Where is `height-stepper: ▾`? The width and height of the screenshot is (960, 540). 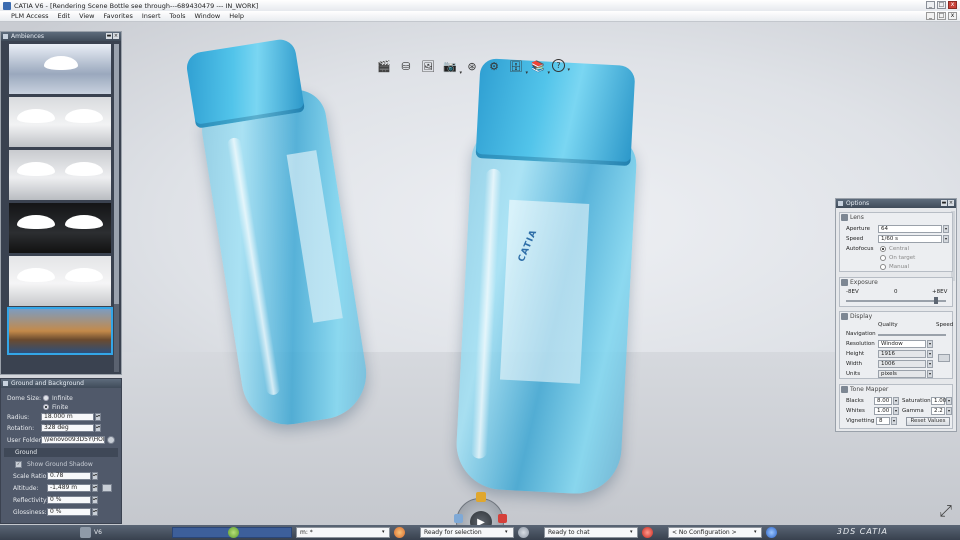 height-stepper: ▾ is located at coordinates (930, 354).